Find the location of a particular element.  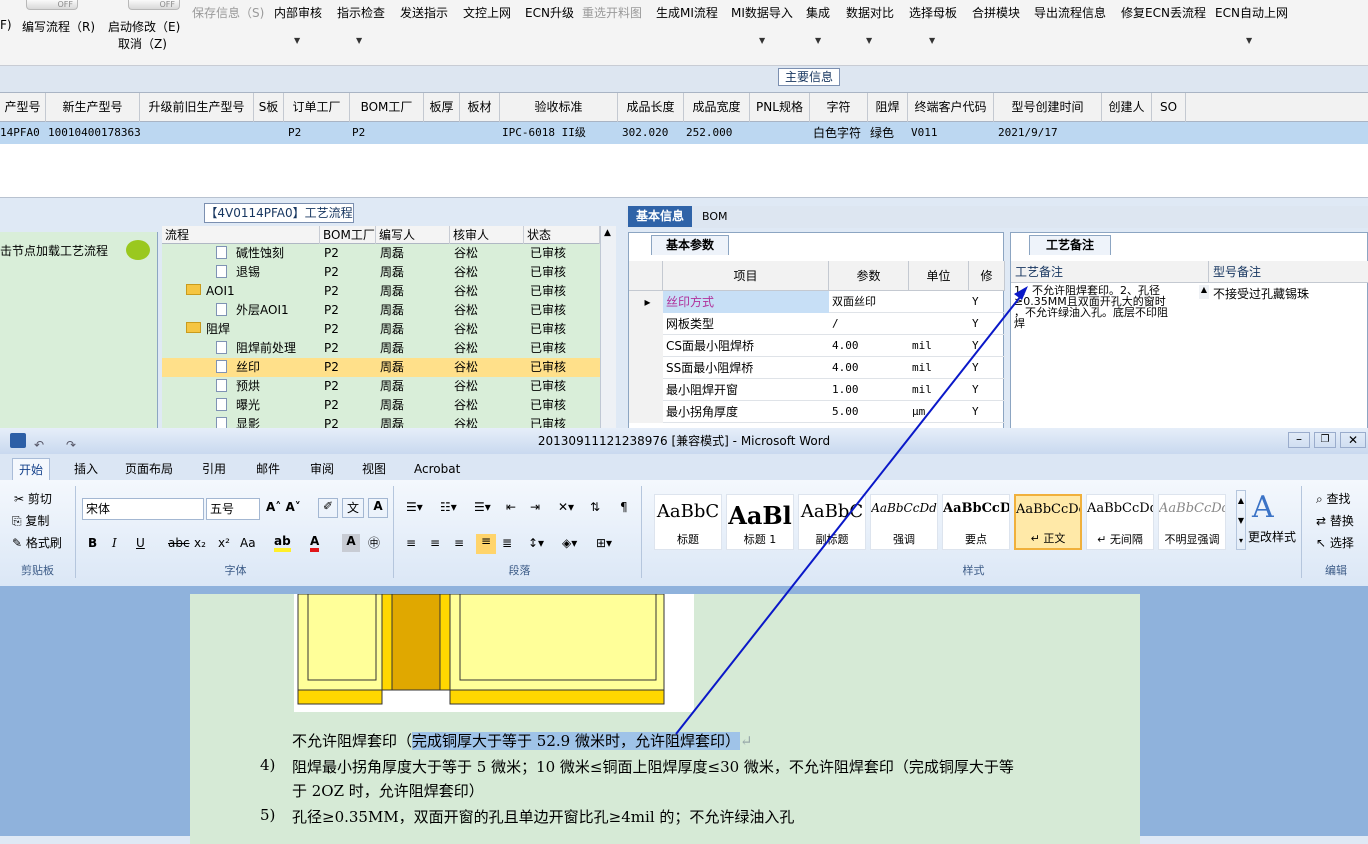

column-header: 编写人 is located at coordinates (413, 235).